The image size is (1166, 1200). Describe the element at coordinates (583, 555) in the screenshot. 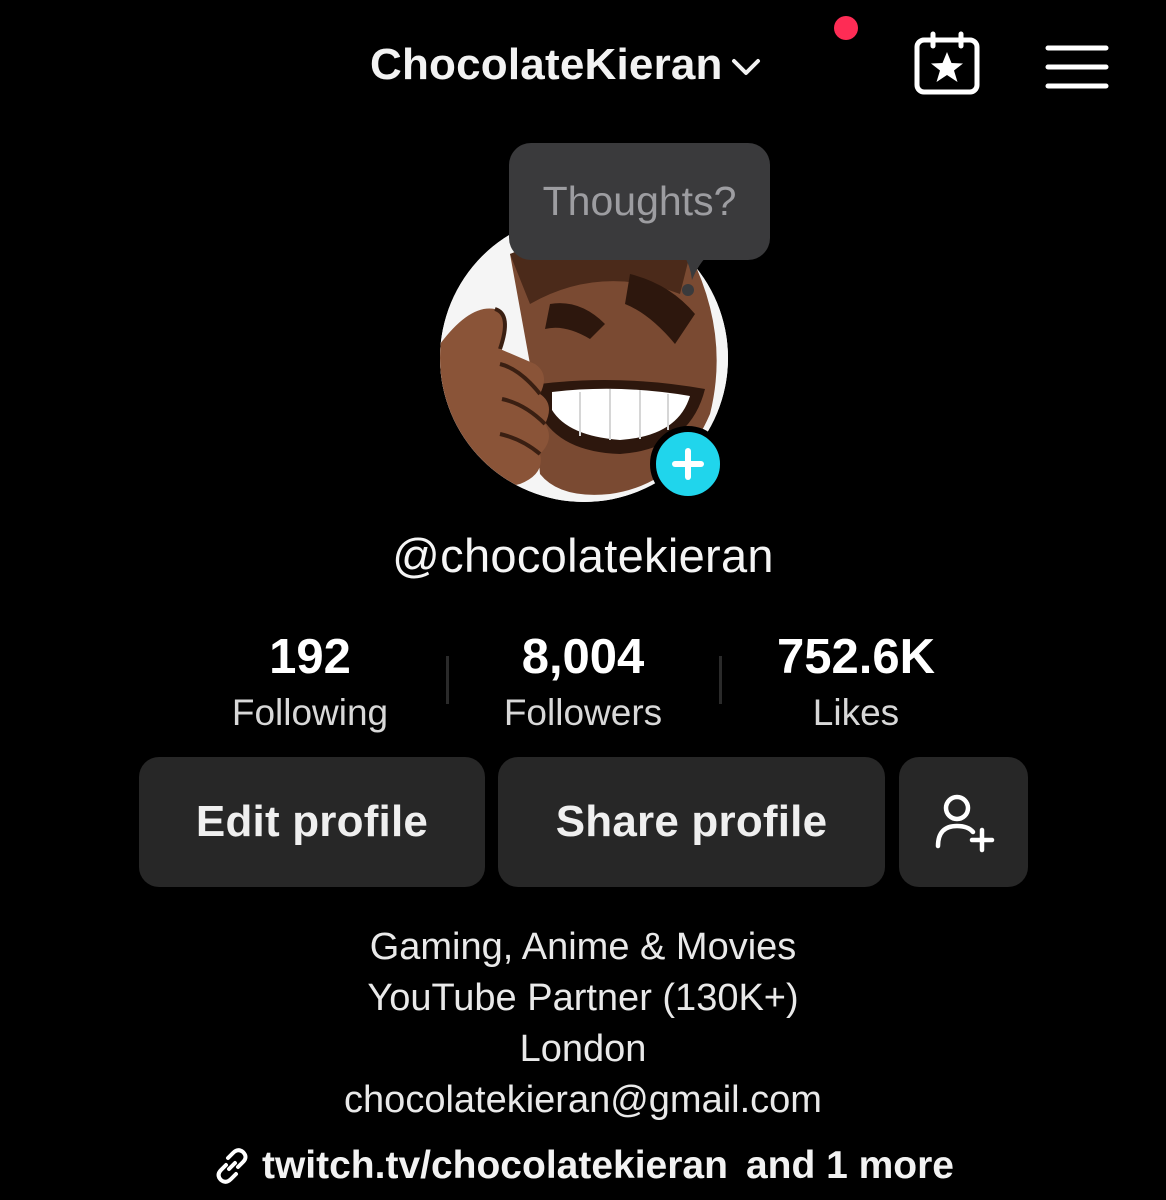

I see `profile-handle: @chocolatekieran` at that location.